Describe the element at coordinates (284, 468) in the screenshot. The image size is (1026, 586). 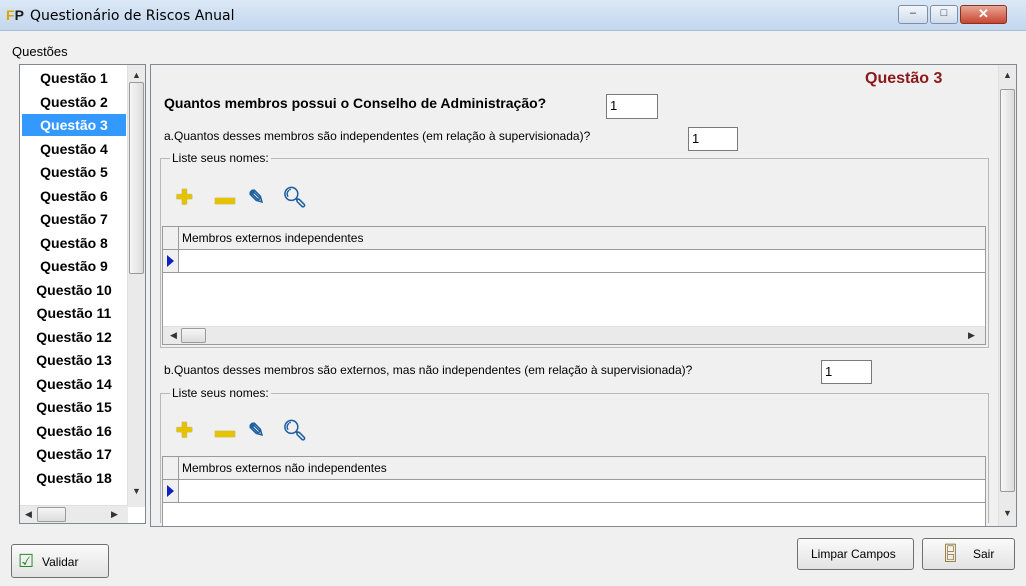
I see `grid-b-column-header: Membros externos não independentes` at that location.